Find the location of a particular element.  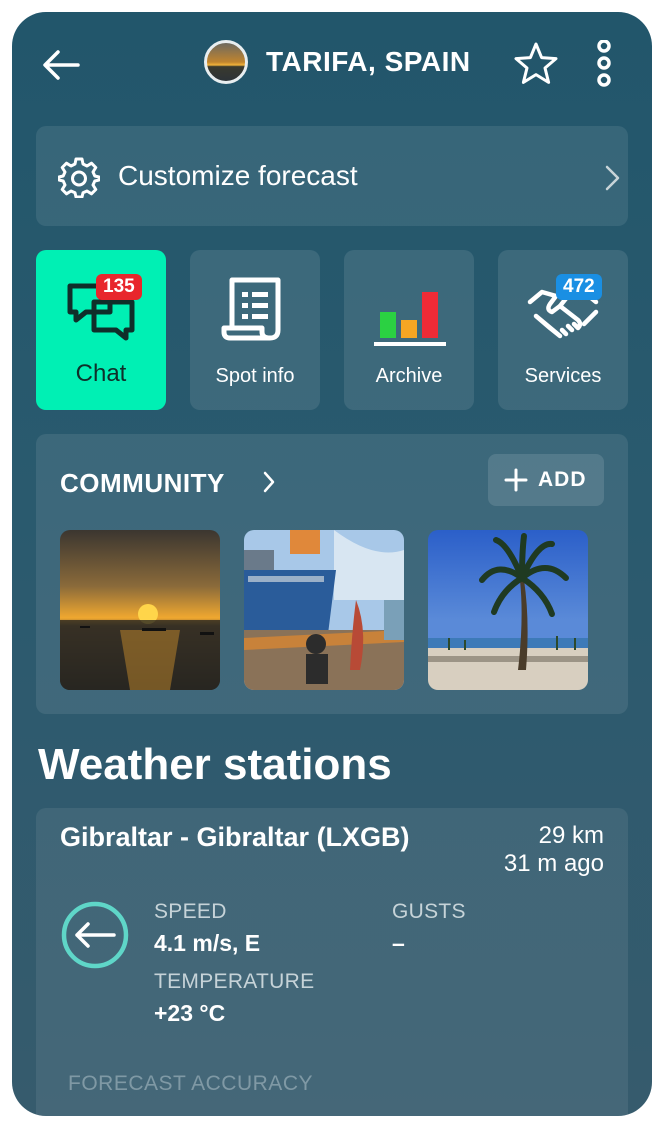

sunset-photo is located at coordinates (140, 610).